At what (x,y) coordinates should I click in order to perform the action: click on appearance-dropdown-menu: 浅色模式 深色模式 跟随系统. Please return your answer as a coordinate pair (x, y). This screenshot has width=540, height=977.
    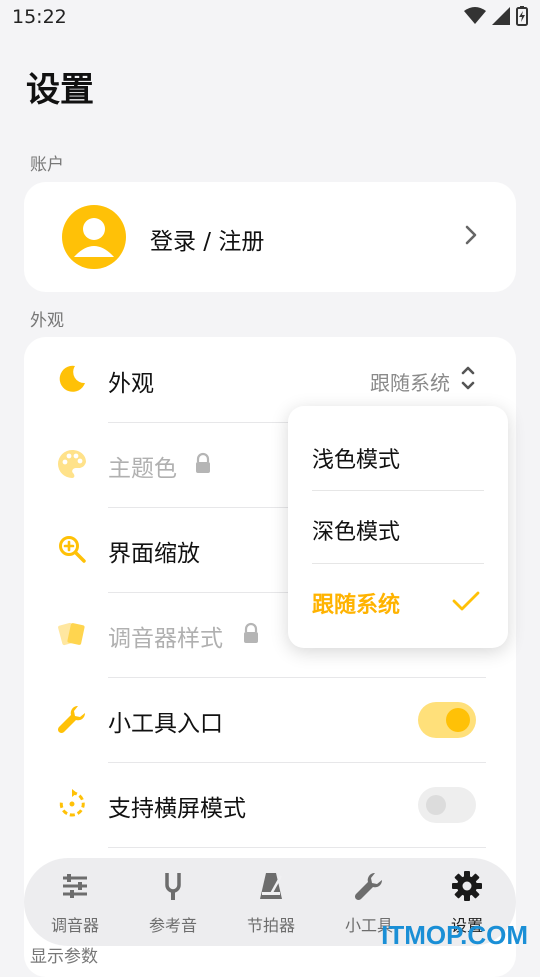
    Looking at the image, I should click on (398, 527).